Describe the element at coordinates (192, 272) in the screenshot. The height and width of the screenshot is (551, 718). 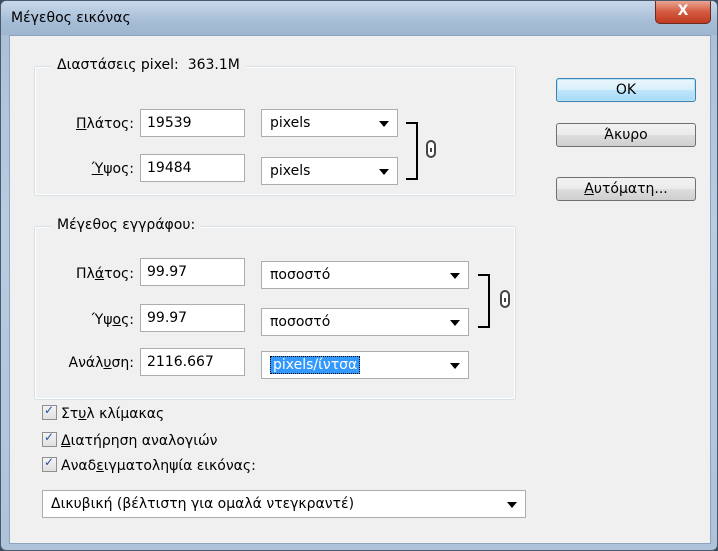
I see `doc-width-input: 99.97` at that location.